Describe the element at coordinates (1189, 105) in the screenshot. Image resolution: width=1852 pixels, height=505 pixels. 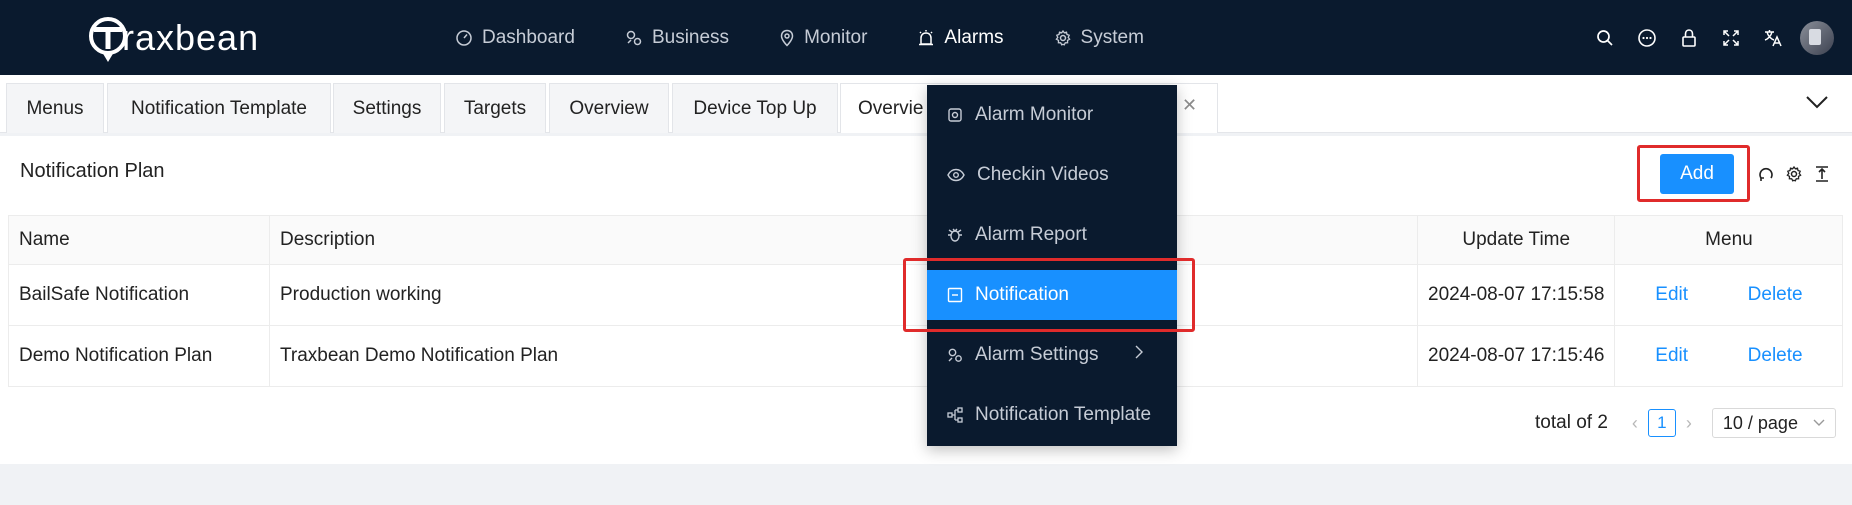
I see `close-tab-icon: ✕` at that location.